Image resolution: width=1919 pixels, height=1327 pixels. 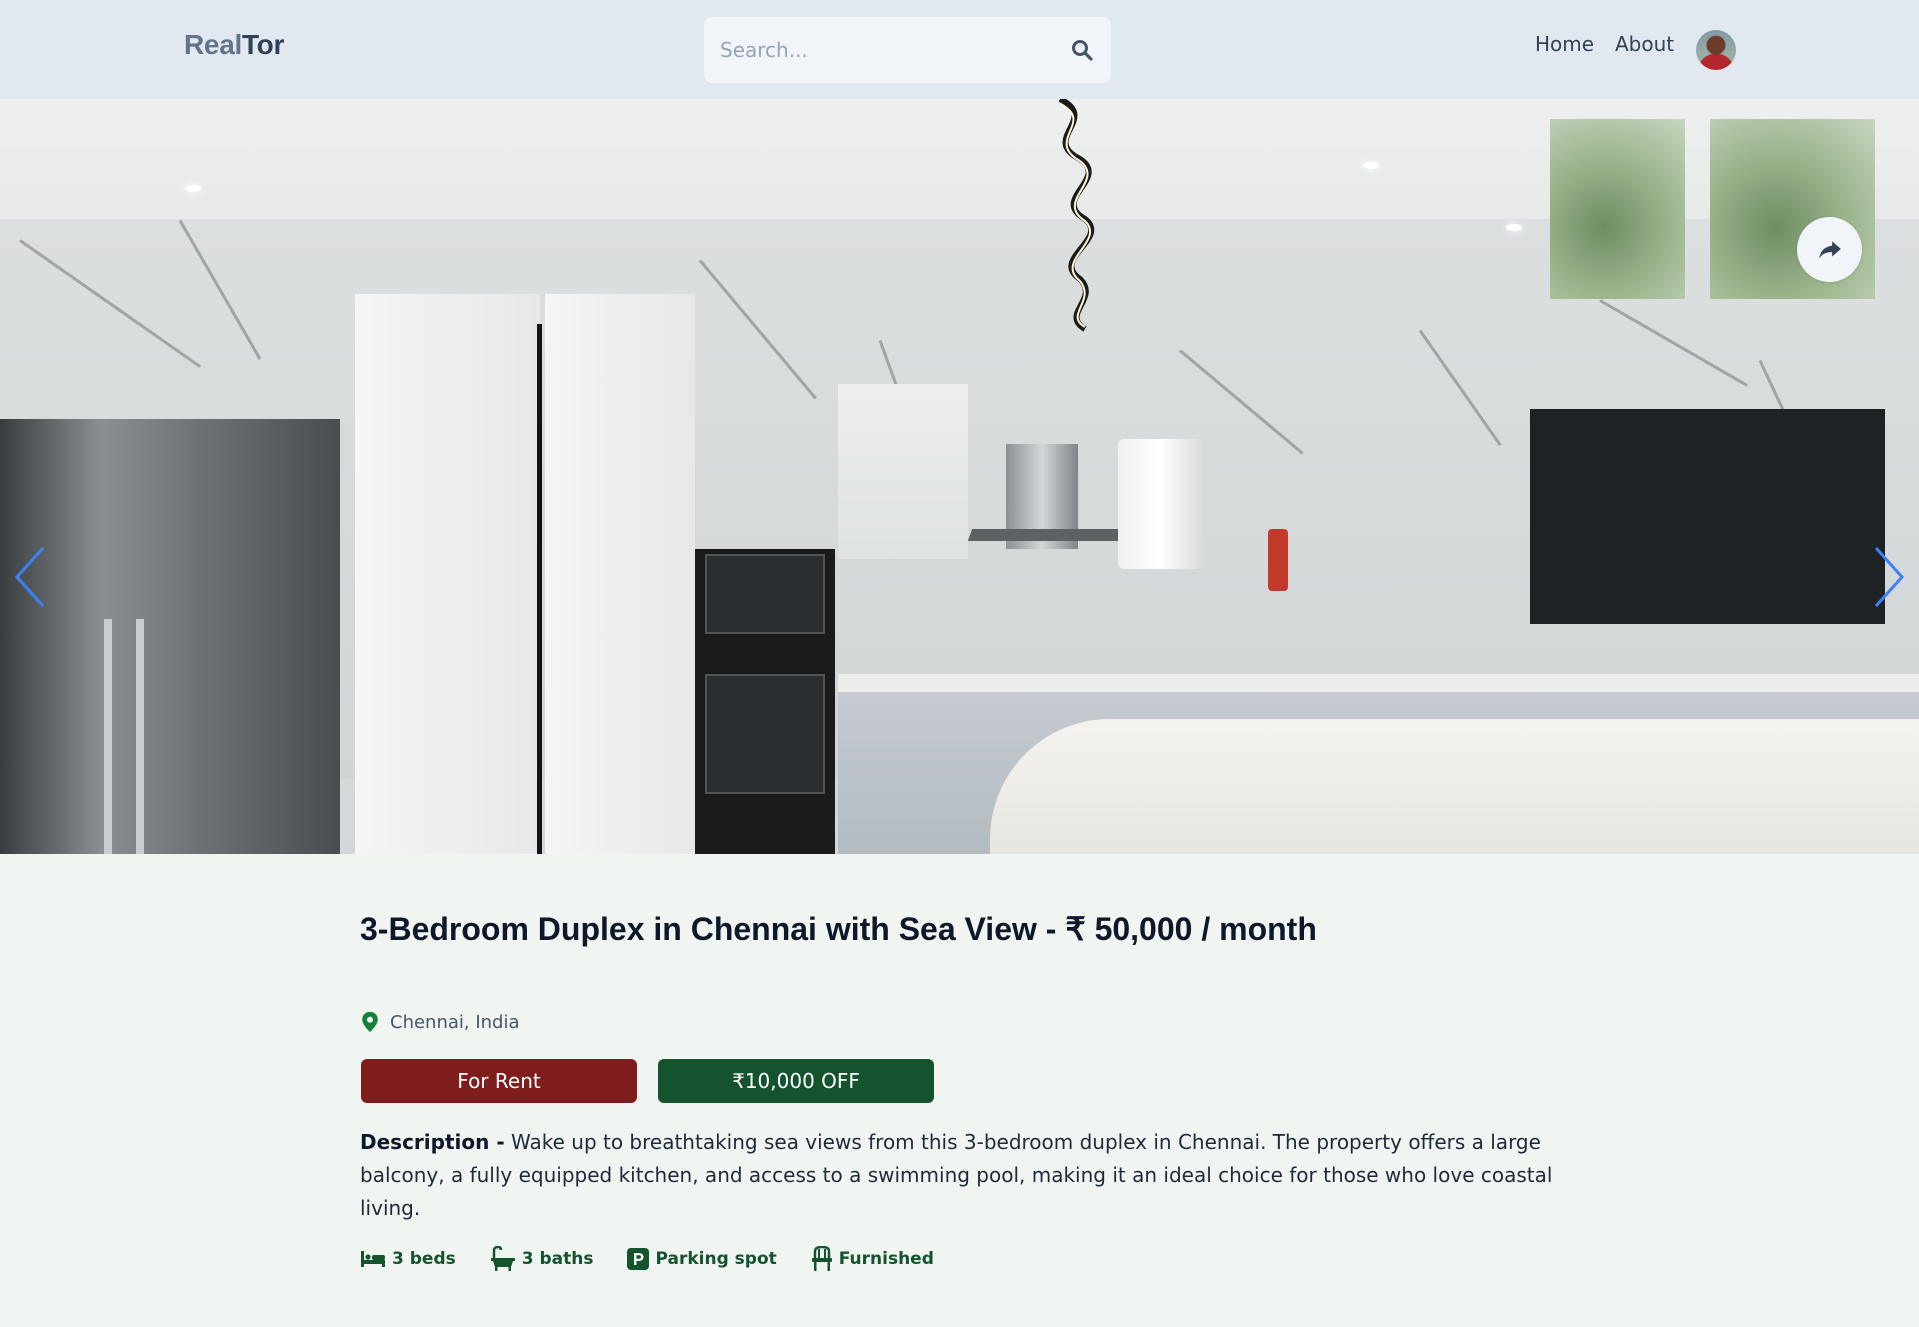 What do you see at coordinates (557, 1259) in the screenshot?
I see `feature-label: 3 baths` at bounding box center [557, 1259].